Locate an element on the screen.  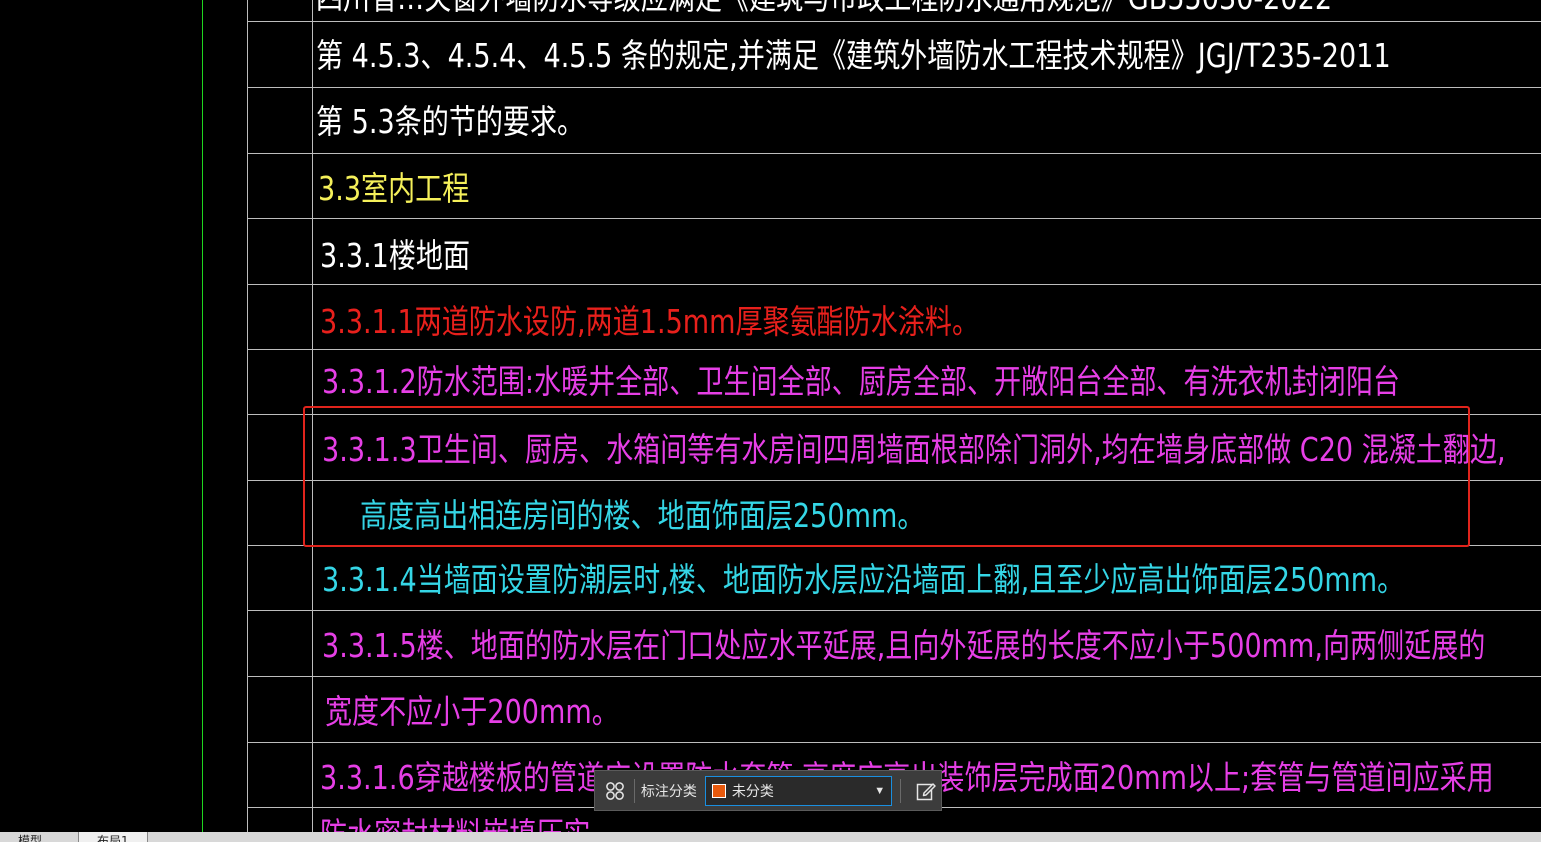
category-select: 未分类 ▼ is located at coordinates (798, 790).